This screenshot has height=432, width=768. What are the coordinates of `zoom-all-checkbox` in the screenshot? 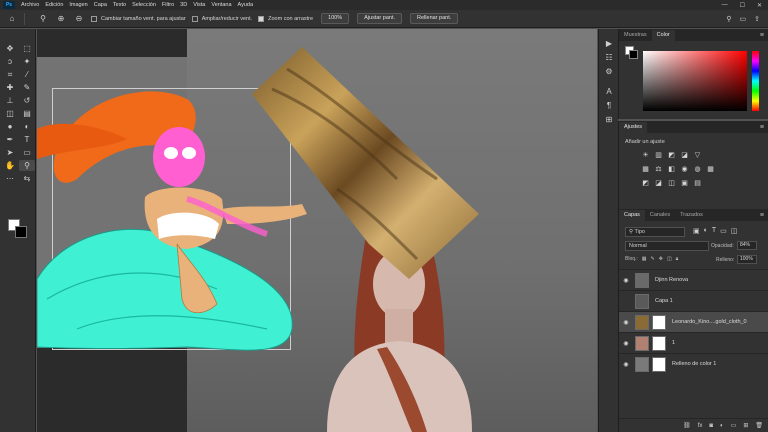 It's located at (194, 18).